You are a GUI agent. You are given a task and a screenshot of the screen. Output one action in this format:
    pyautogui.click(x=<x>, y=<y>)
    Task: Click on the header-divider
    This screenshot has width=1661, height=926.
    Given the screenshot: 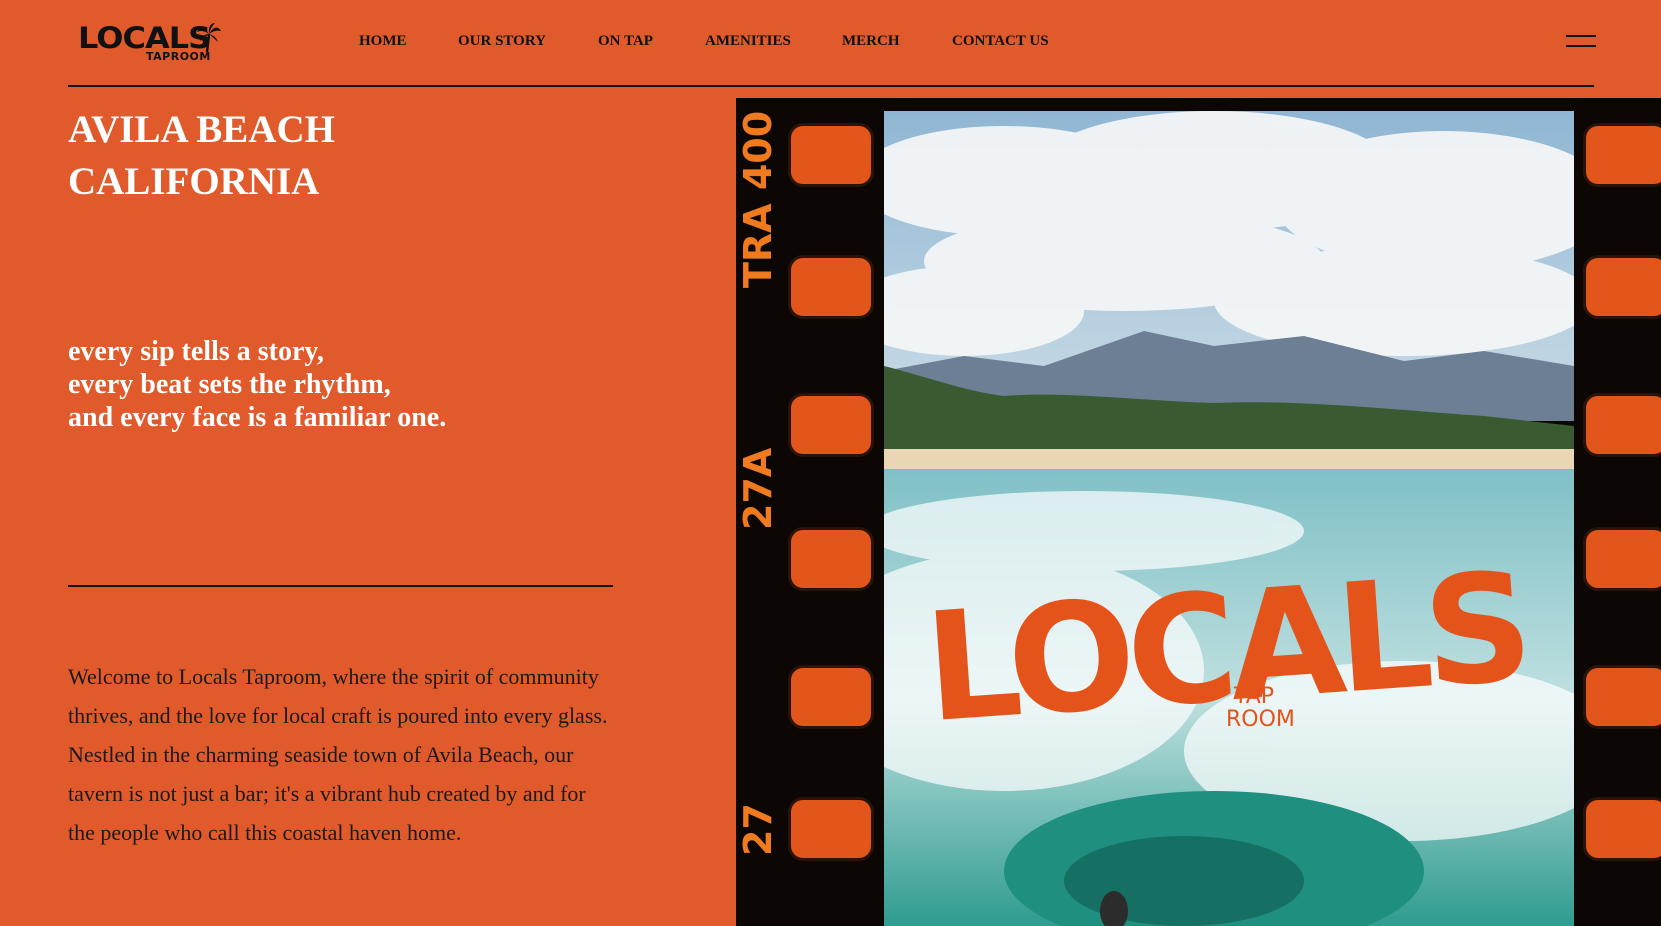 What is the action you would take?
    pyautogui.click(x=831, y=86)
    